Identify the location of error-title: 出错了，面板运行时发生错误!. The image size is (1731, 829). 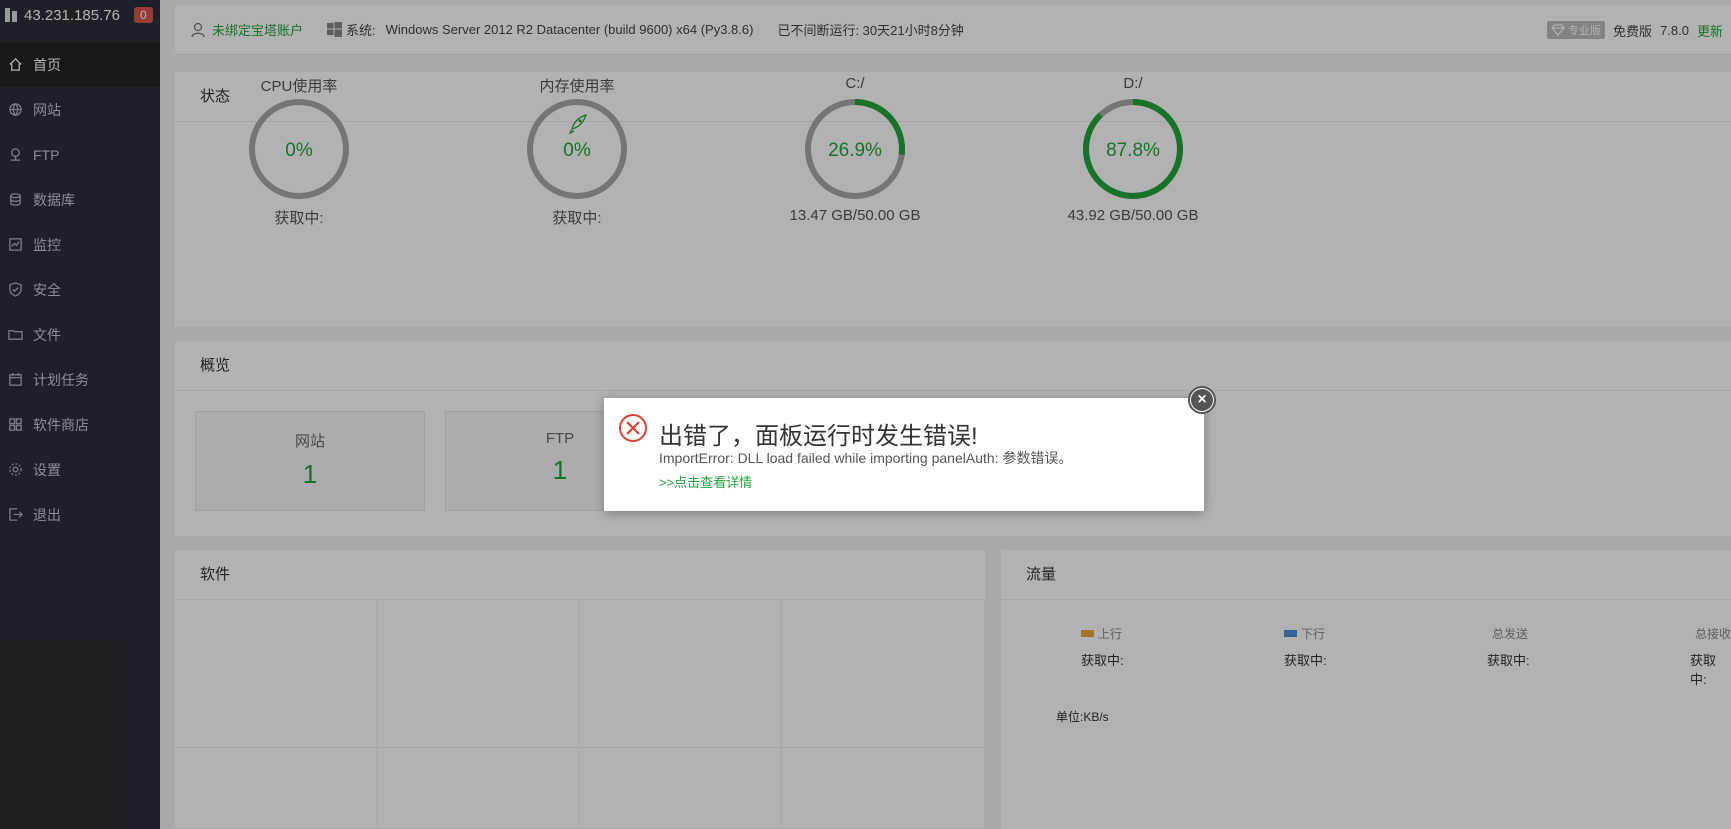
(818, 436).